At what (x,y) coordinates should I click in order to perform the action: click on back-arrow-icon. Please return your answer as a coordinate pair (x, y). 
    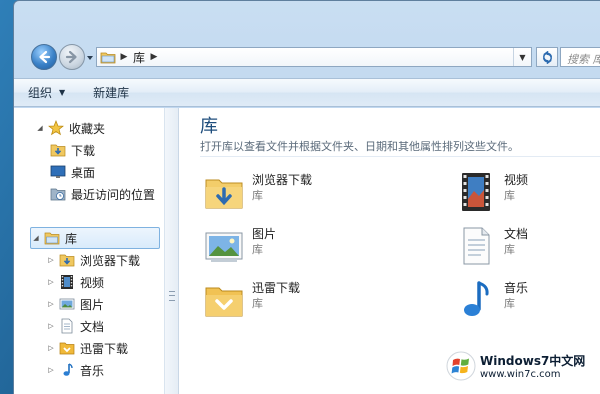
    Looking at the image, I should click on (45, 57).